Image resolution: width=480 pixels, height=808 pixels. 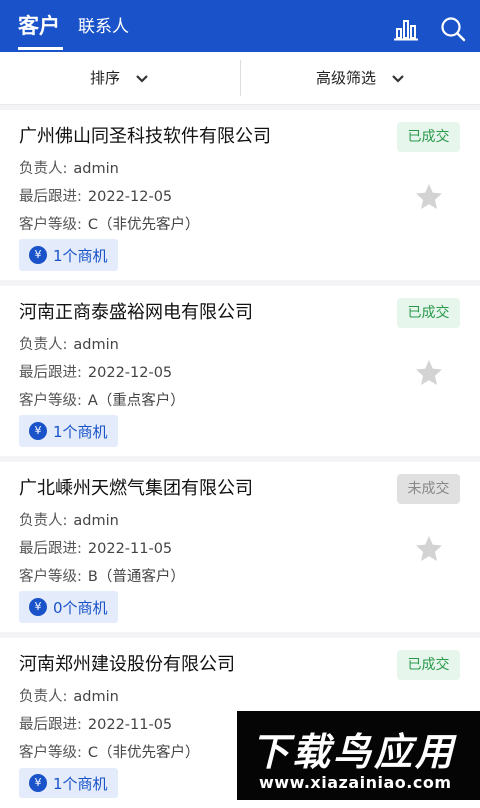 I want to click on advanced-filter-dropdown: 高级筛选, so click(x=360, y=78).